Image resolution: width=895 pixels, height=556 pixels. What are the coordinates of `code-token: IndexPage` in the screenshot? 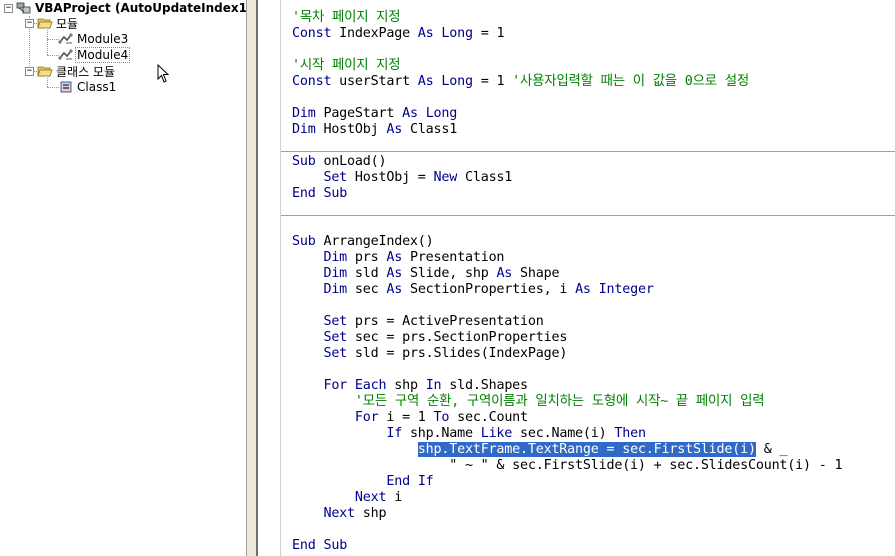 It's located at (374, 33).